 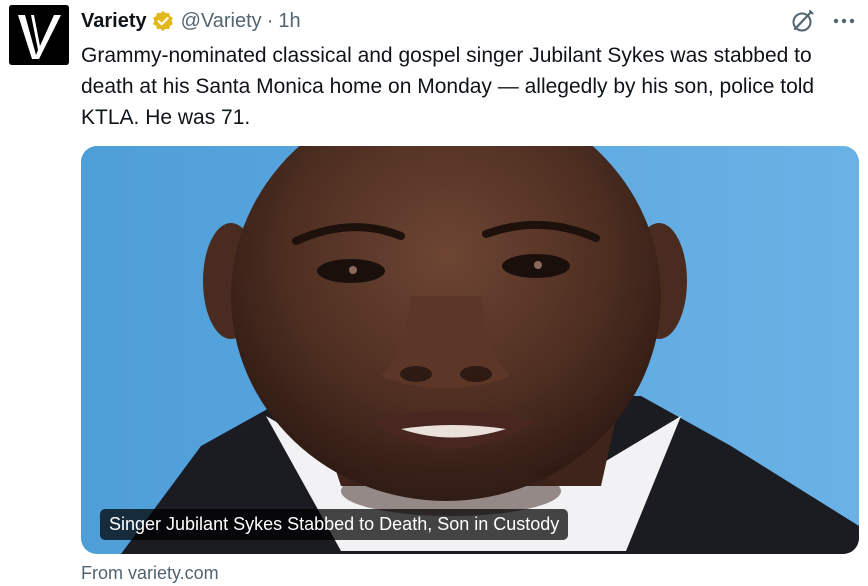 What do you see at coordinates (150, 573) in the screenshot?
I see `card-source-link: From variety.com` at bounding box center [150, 573].